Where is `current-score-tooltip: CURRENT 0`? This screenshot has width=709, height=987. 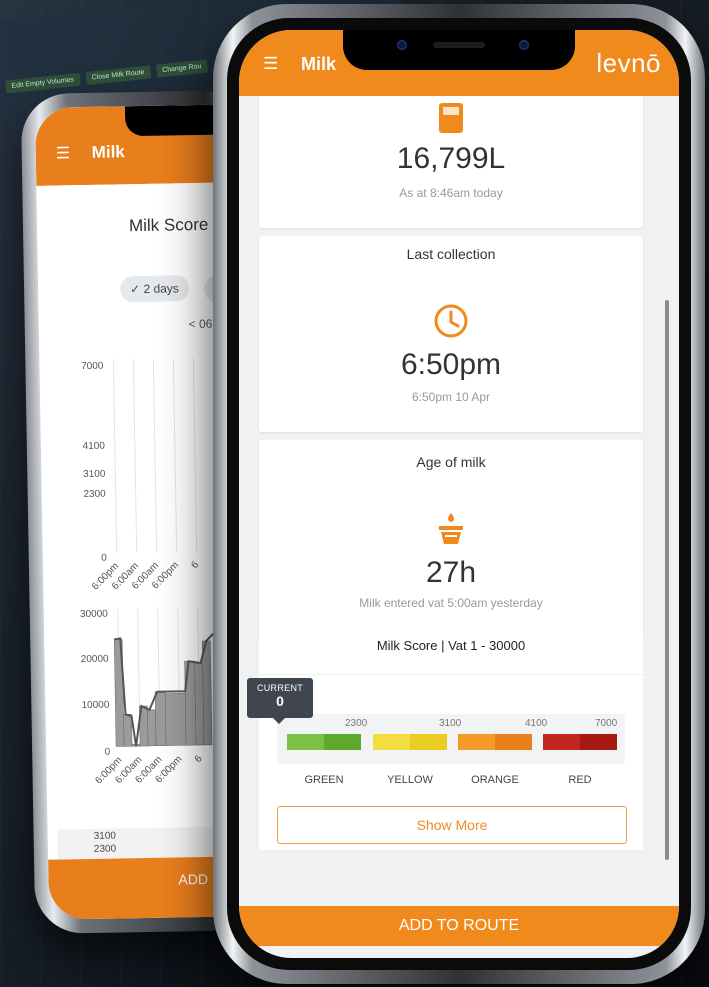 current-score-tooltip: CURRENT 0 is located at coordinates (280, 701).